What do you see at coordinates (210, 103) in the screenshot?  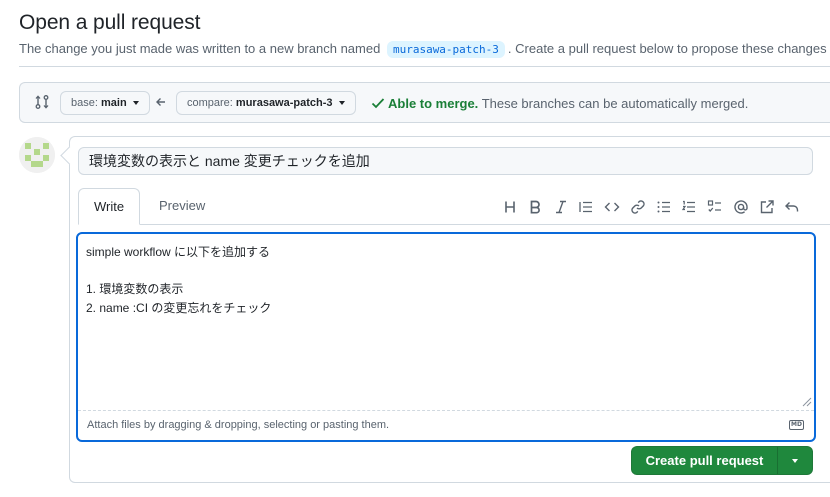 I see `compare-branch-prefix: compare:` at bounding box center [210, 103].